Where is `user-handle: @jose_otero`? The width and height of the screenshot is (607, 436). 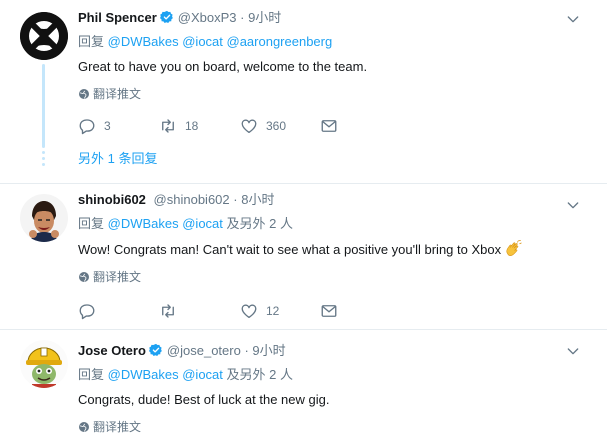
user-handle: @jose_otero is located at coordinates (204, 350).